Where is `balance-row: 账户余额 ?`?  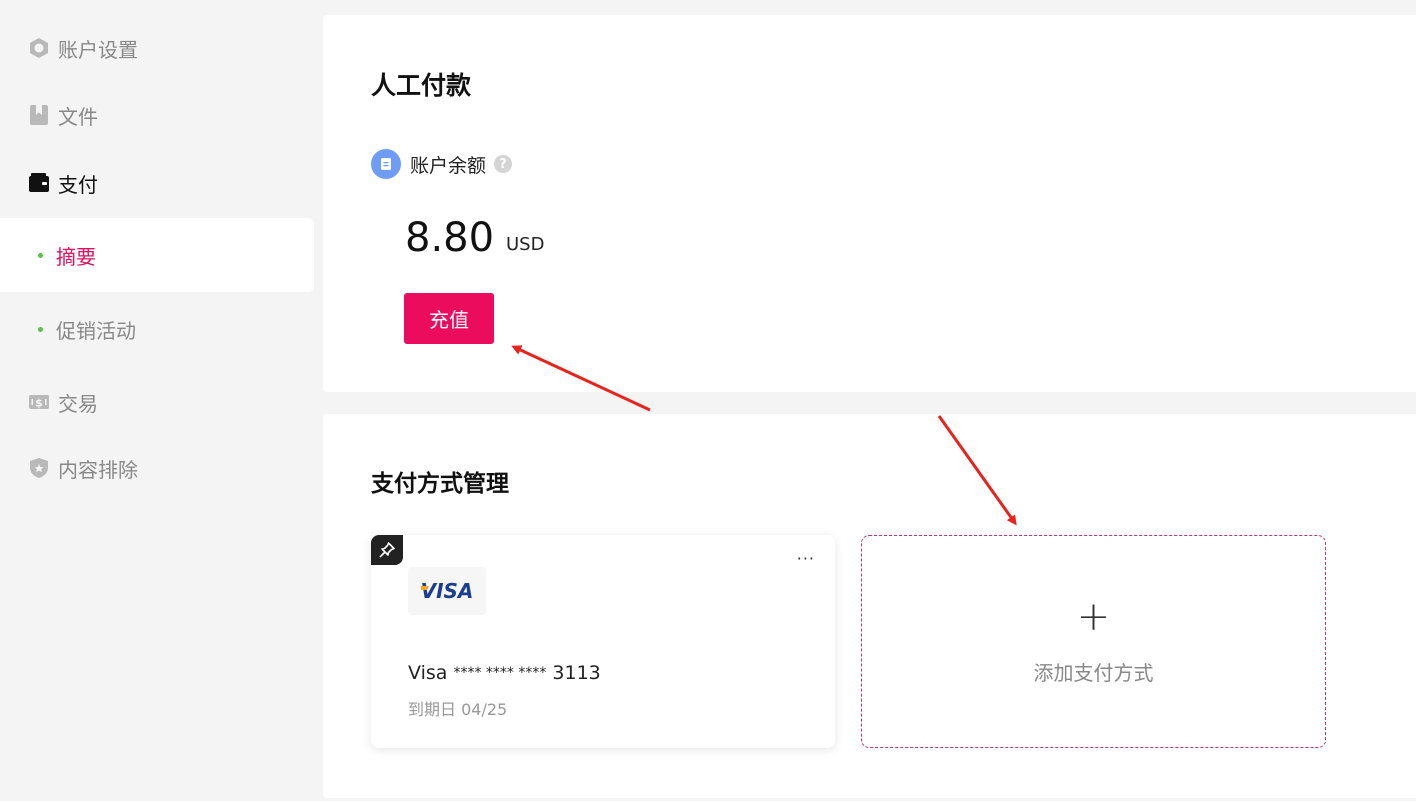
balance-row: 账户余额 ? is located at coordinates (442, 164).